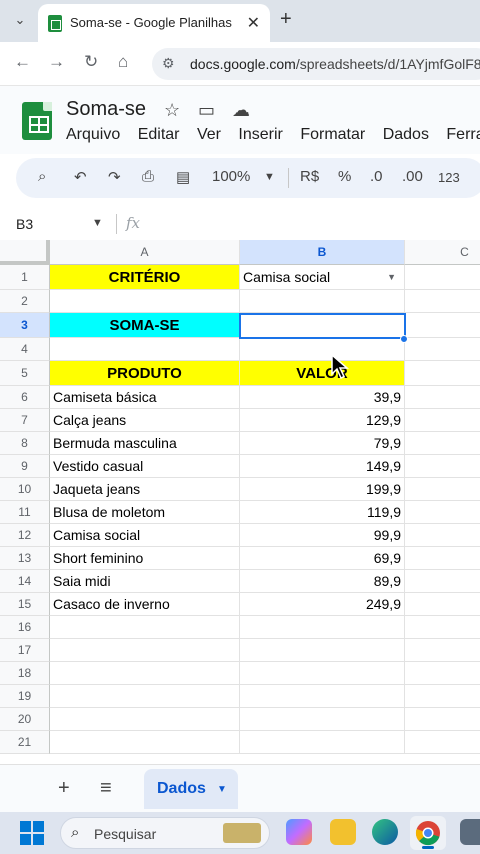  Describe the element at coordinates (209, 134) in the screenshot. I see `menu-ver: Ver` at that location.